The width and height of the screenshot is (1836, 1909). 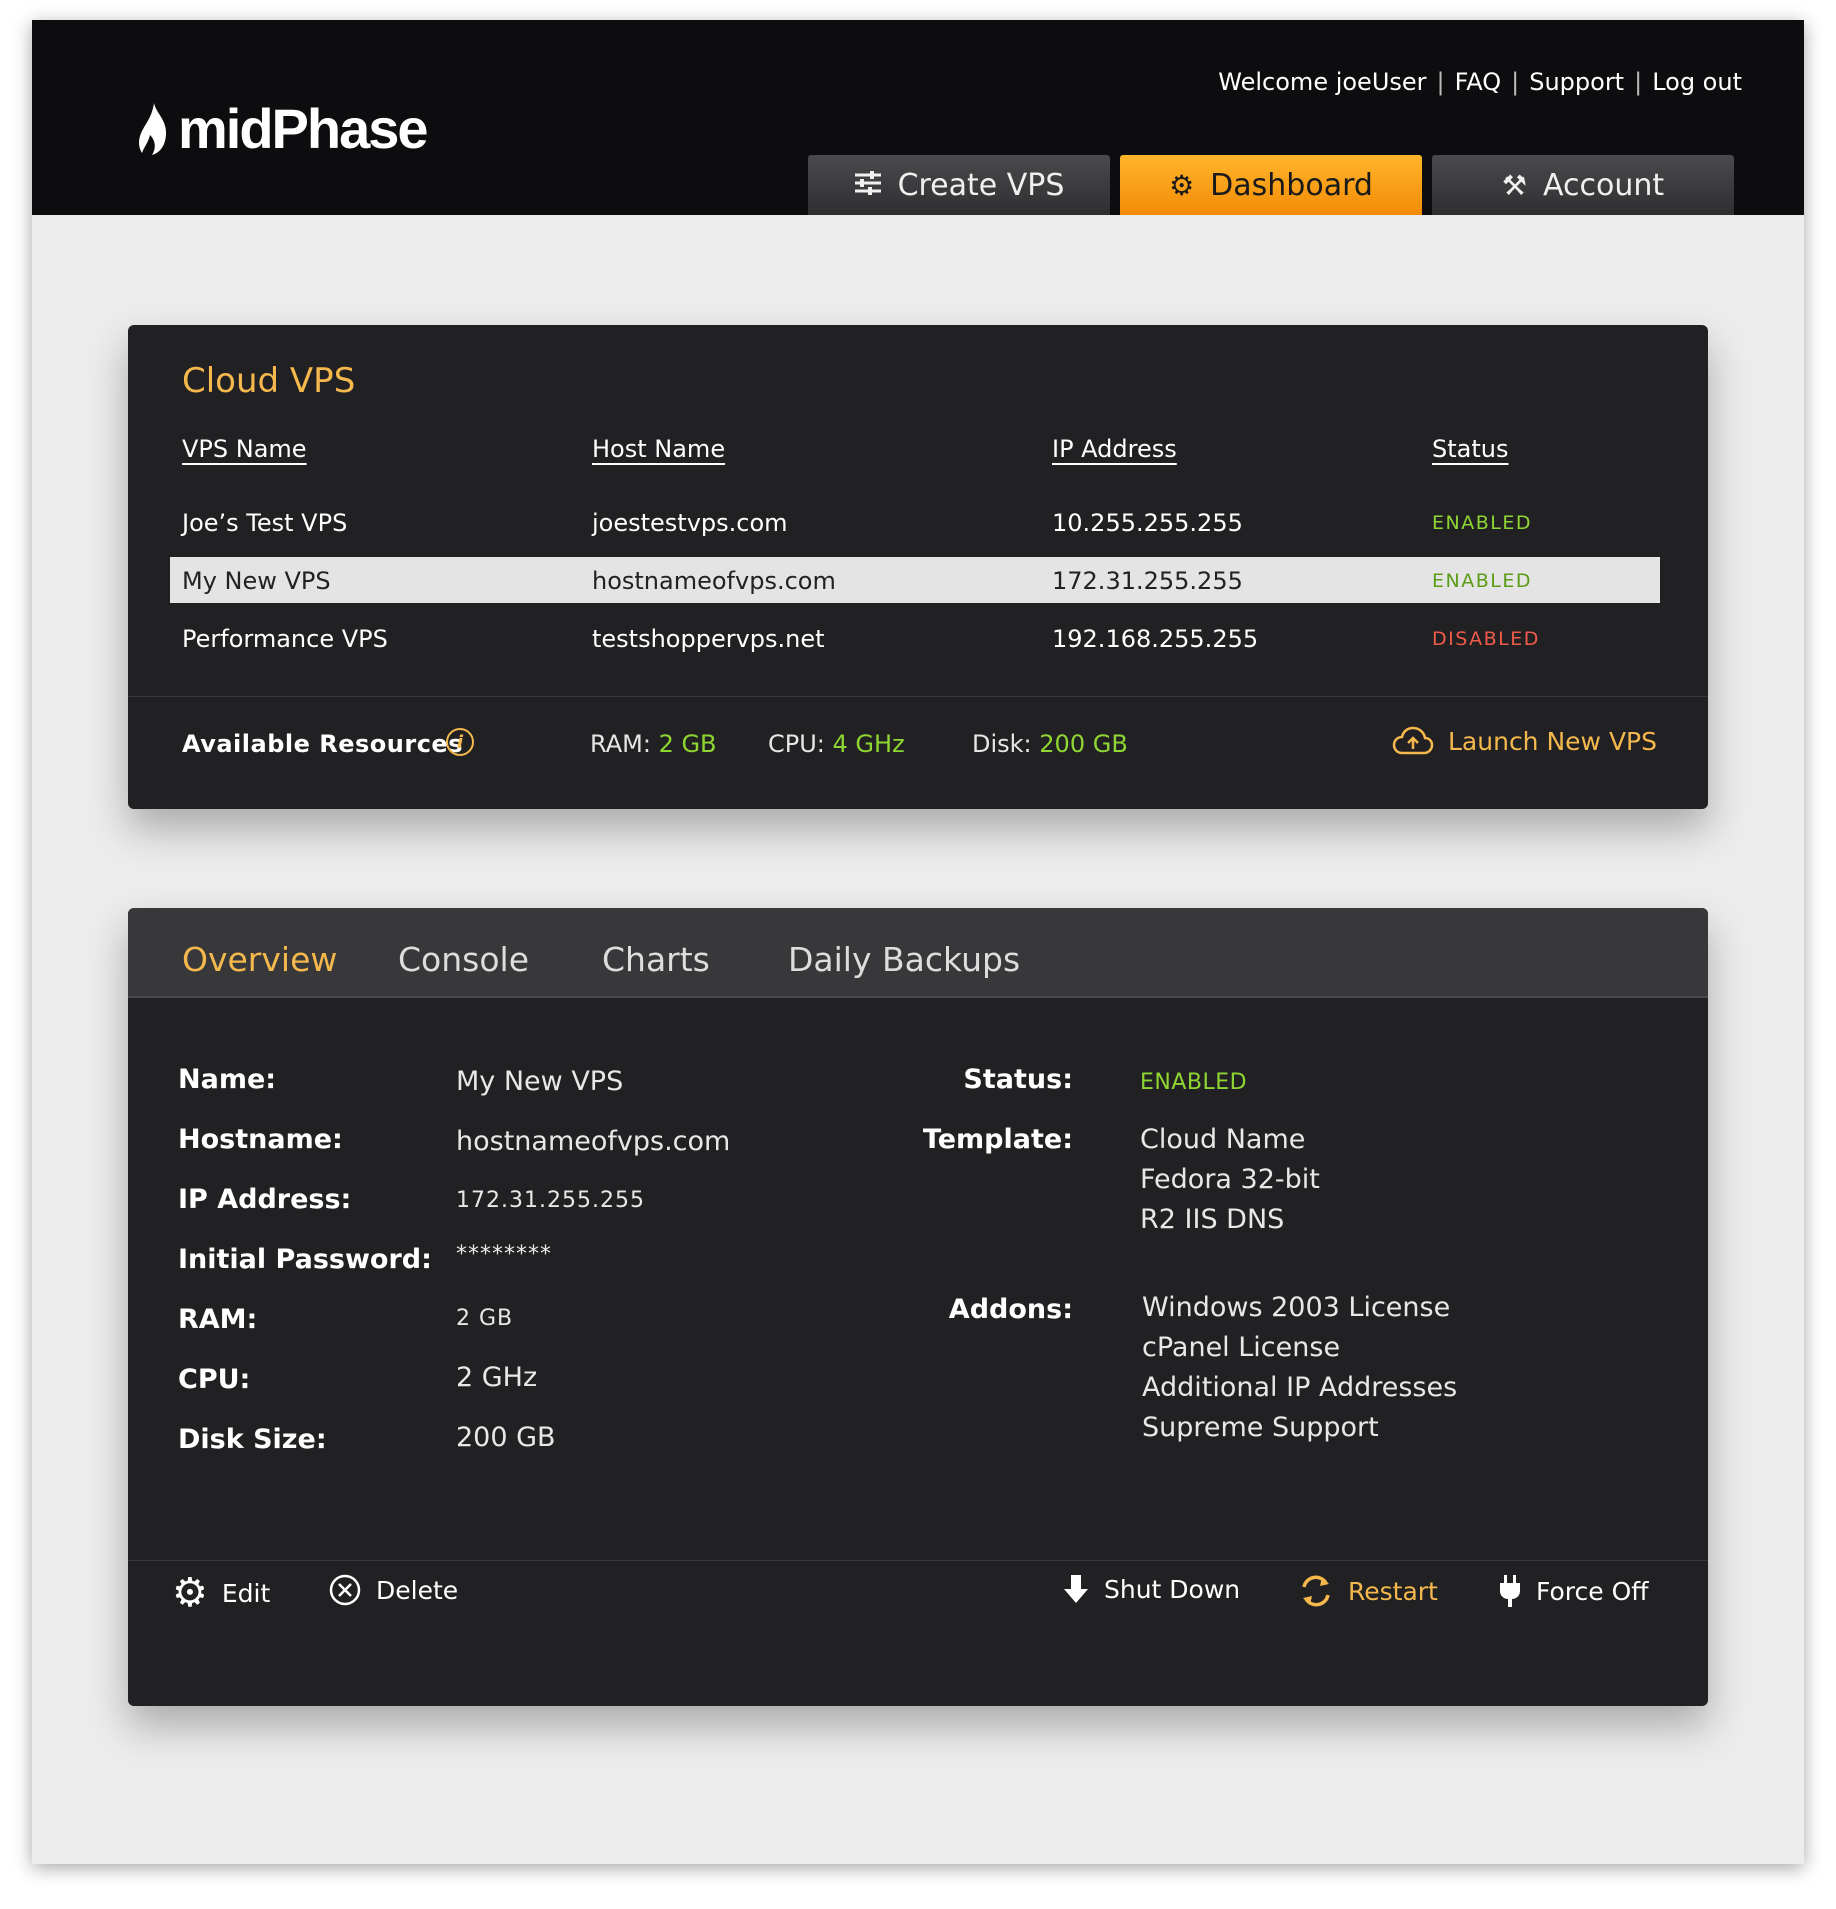 I want to click on nav-tab-label: Create VPS, so click(x=981, y=185).